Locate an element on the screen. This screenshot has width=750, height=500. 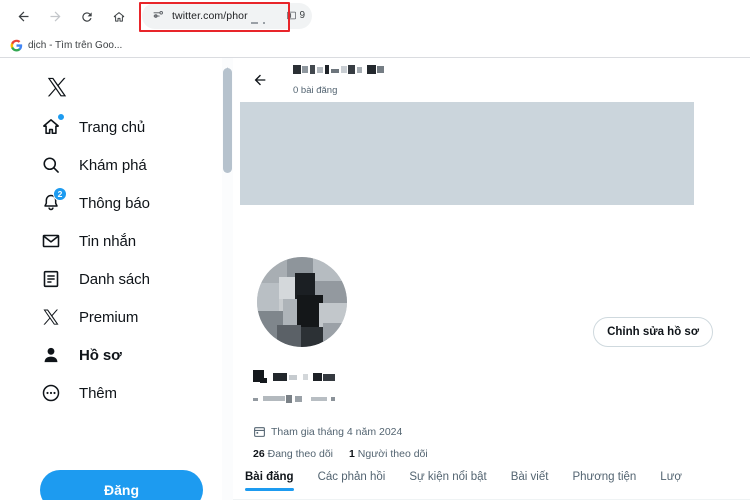
omnibox-count: 9 is located at coordinates (302, 15).